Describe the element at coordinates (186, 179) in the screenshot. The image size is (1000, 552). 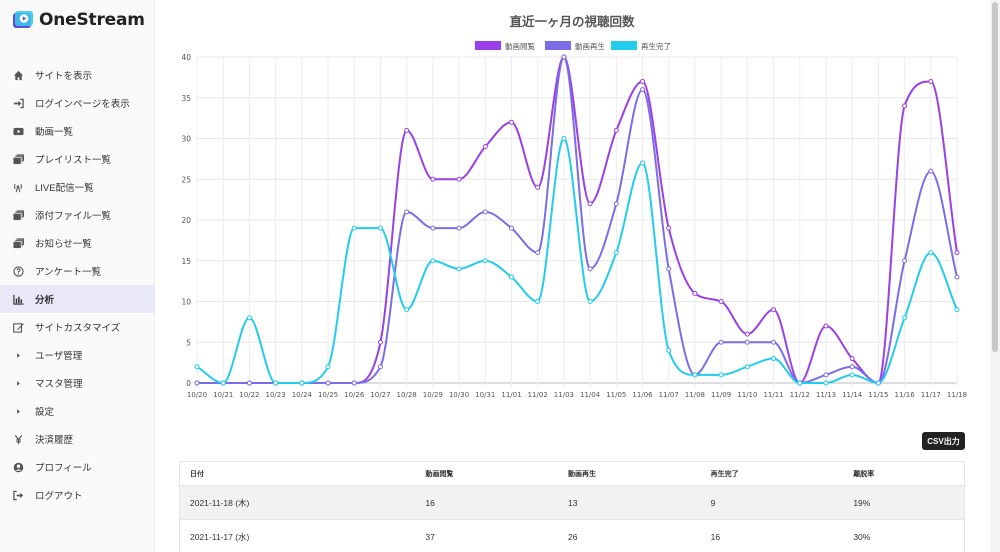
I see `y-tick-label: 25` at that location.